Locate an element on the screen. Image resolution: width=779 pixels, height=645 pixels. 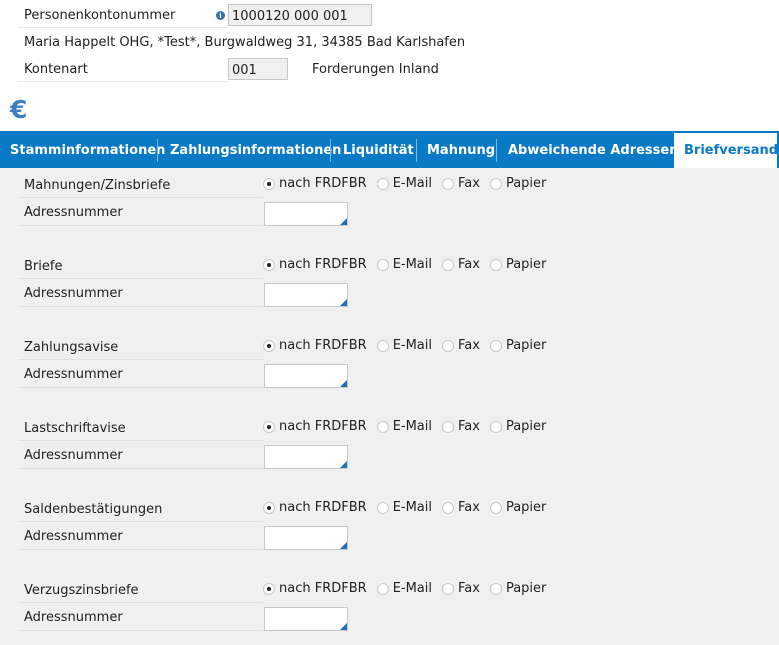
tab-separator is located at coordinates (157, 150).